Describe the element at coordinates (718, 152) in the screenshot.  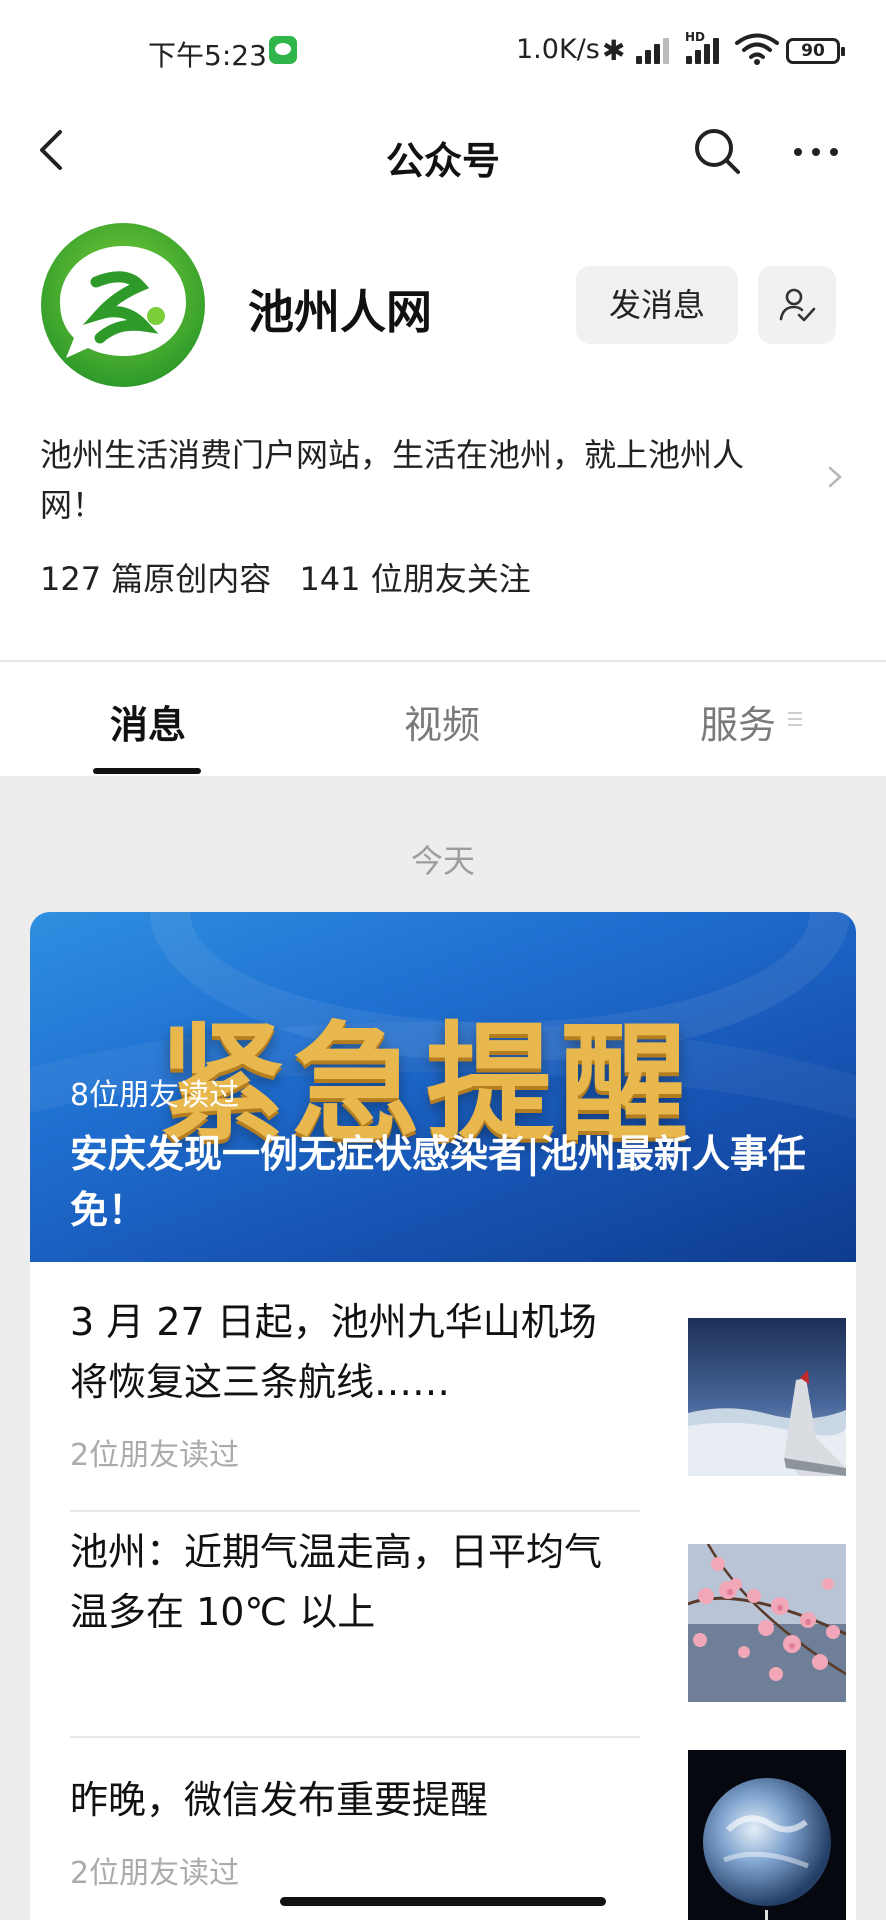
I see `search-icon` at that location.